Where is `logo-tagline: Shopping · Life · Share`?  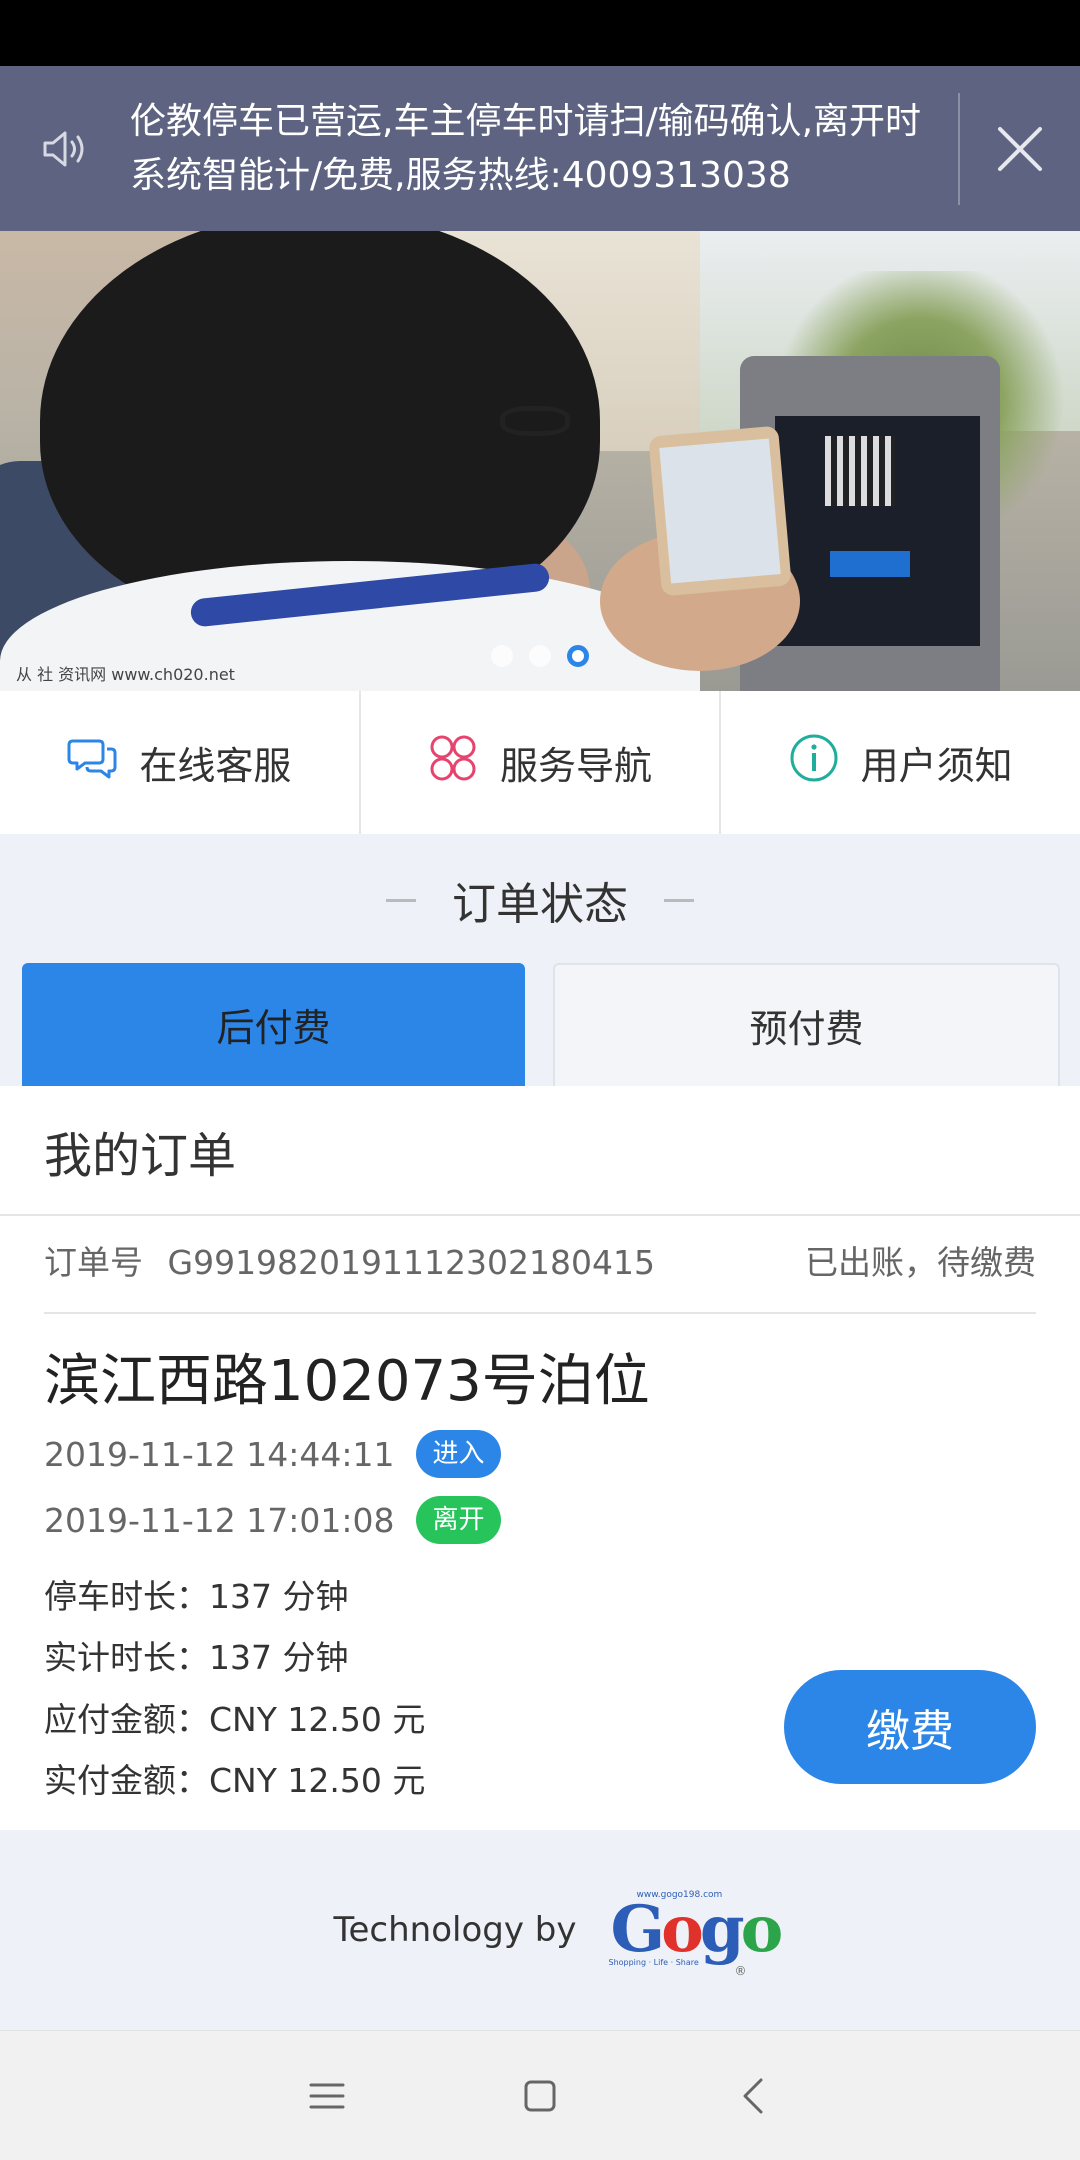 logo-tagline: Shopping · Life · Share is located at coordinates (653, 1962).